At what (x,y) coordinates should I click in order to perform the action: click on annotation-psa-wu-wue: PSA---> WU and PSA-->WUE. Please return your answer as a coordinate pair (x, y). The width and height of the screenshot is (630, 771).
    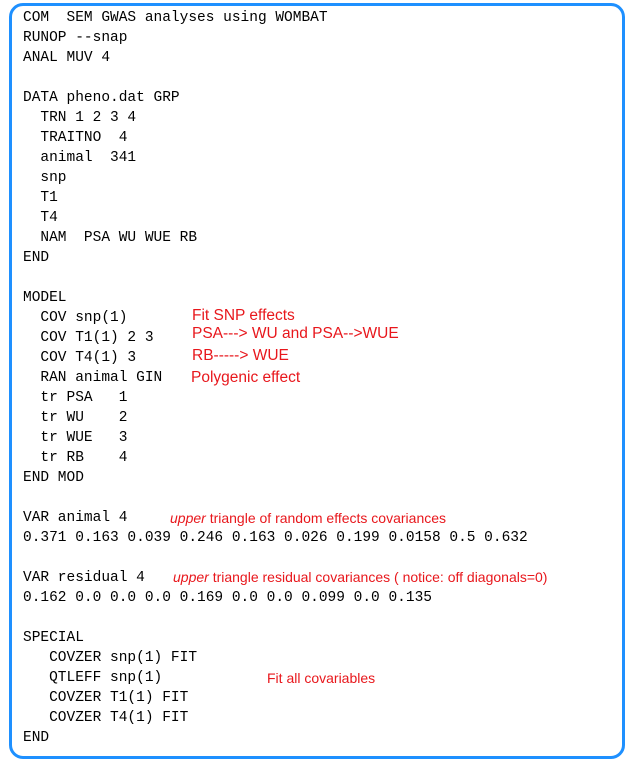
    Looking at the image, I should click on (295, 333).